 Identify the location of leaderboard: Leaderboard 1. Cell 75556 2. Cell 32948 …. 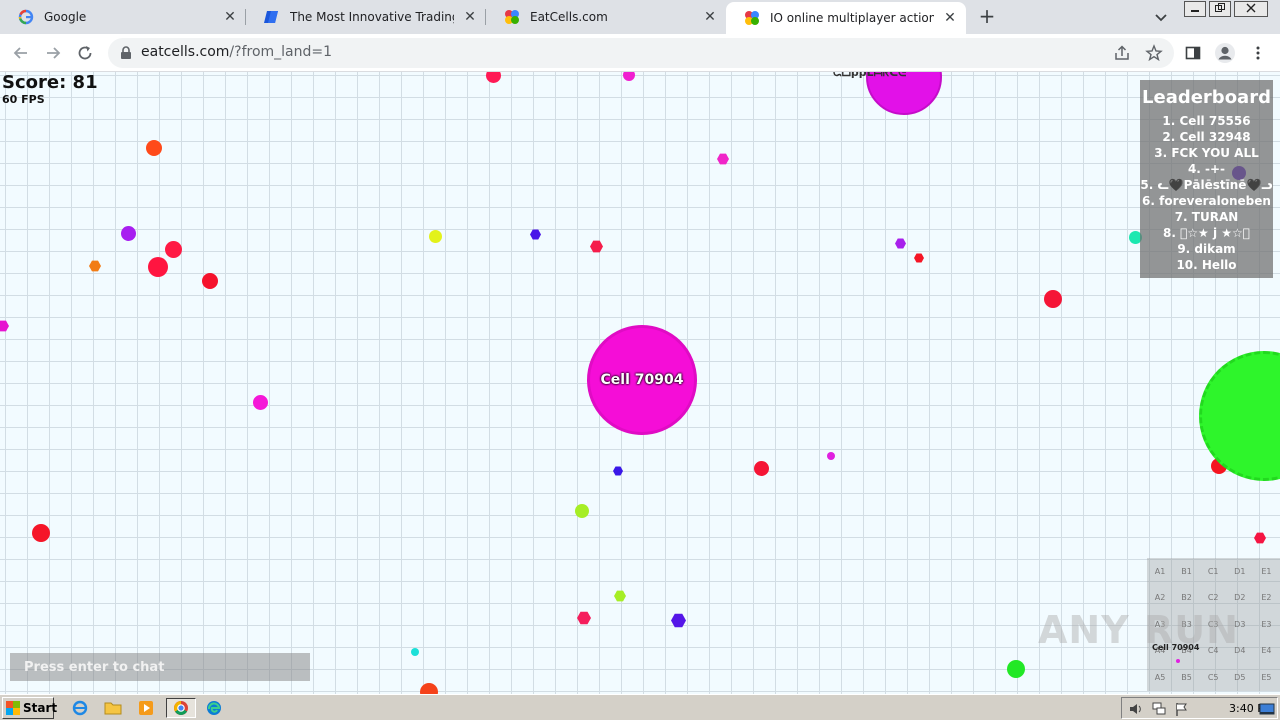
(1206, 179).